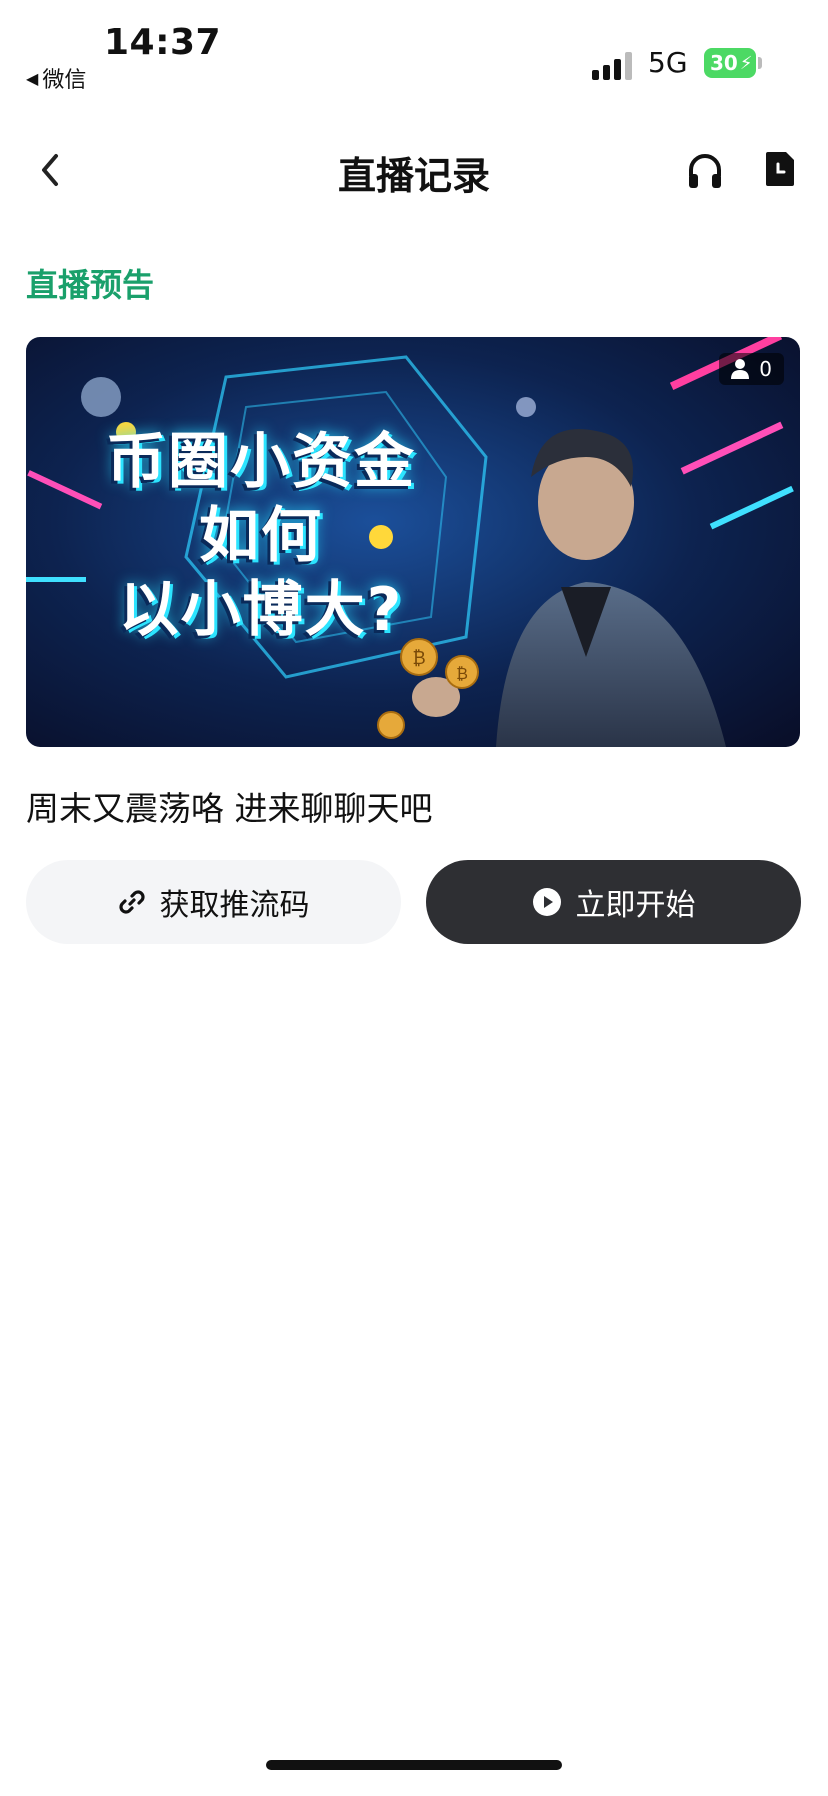 This screenshot has height=1796, width=828. Describe the element at coordinates (414, 1765) in the screenshot. I see `home-indicator` at that location.